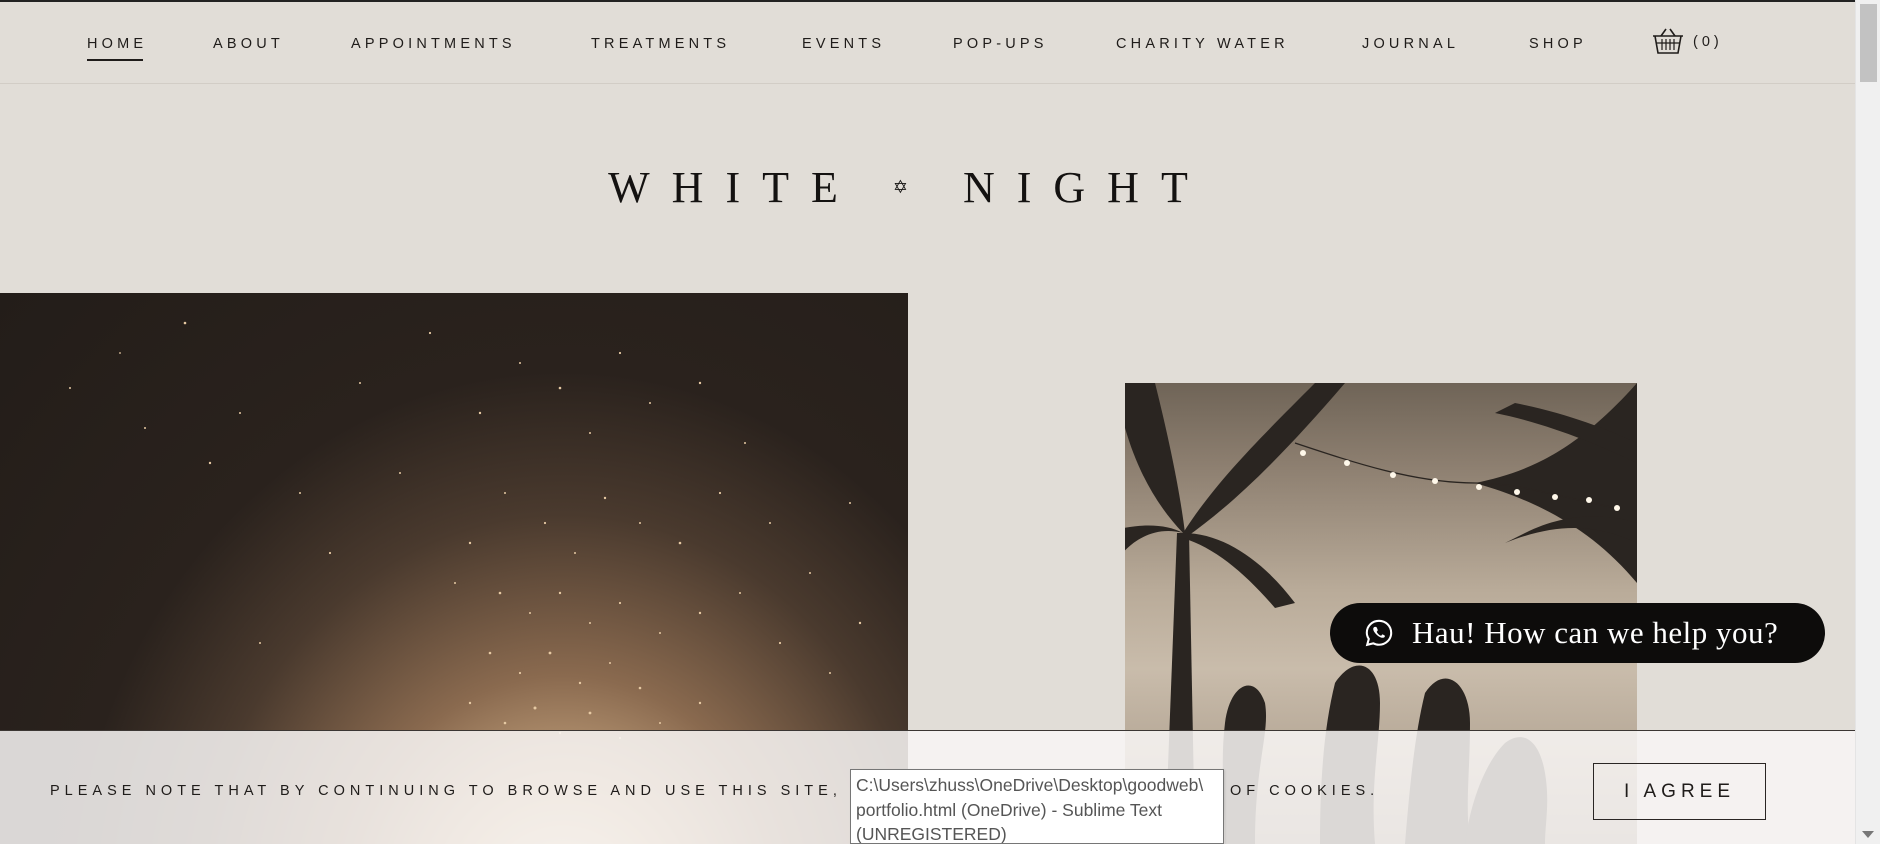 The height and width of the screenshot is (844, 1880). What do you see at coordinates (1687, 42) in the screenshot?
I see `cart-link: (0)` at bounding box center [1687, 42].